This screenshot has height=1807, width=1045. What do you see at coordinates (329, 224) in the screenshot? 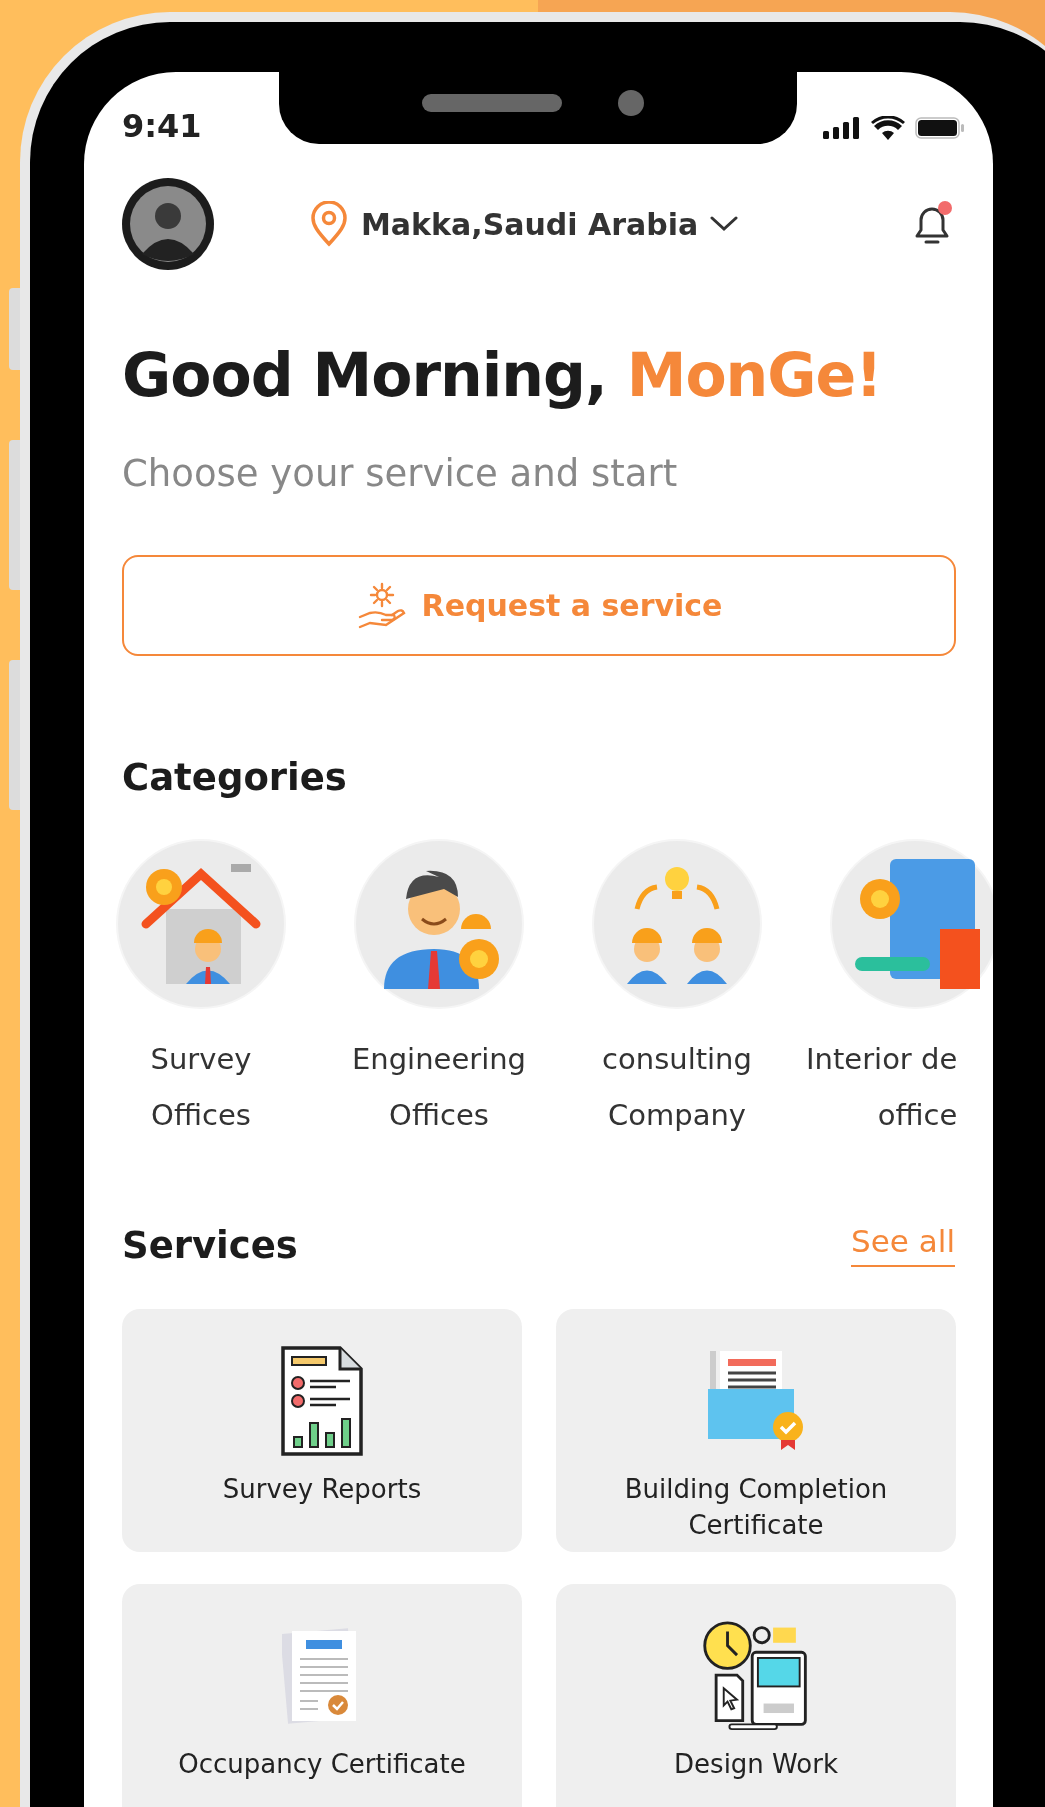
I see `location-pin-icon` at bounding box center [329, 224].